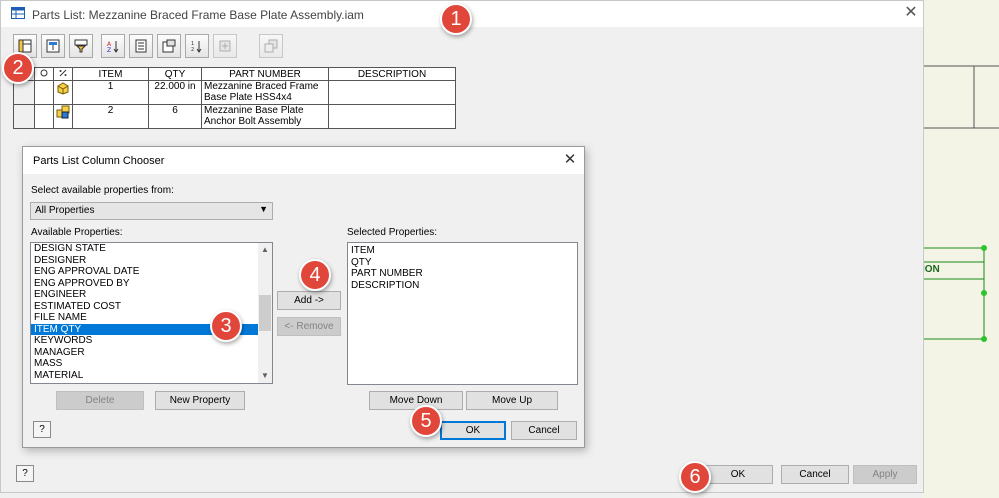 Image resolution: width=999 pixels, height=498 pixels. I want to click on dialog-title-bar: Parts List Column Chooser ✕, so click(303, 160).